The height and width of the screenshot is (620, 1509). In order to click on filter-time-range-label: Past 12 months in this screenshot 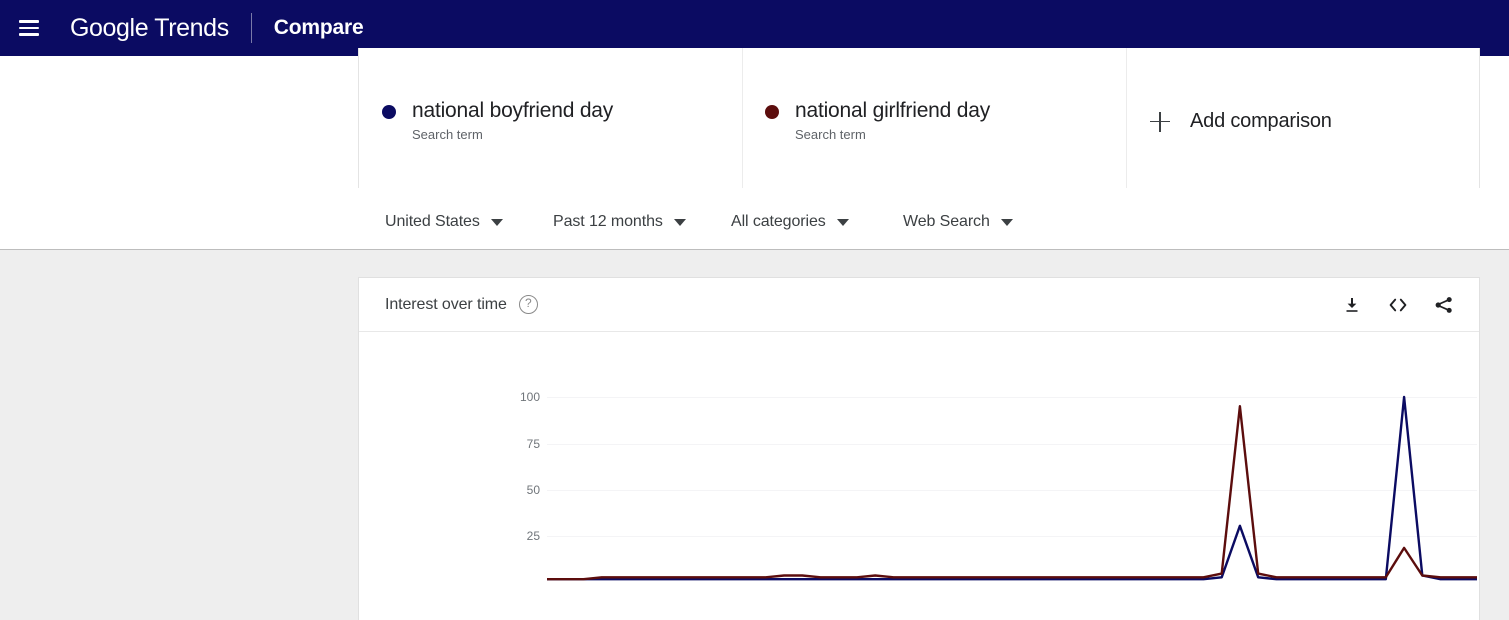, I will do `click(608, 221)`.